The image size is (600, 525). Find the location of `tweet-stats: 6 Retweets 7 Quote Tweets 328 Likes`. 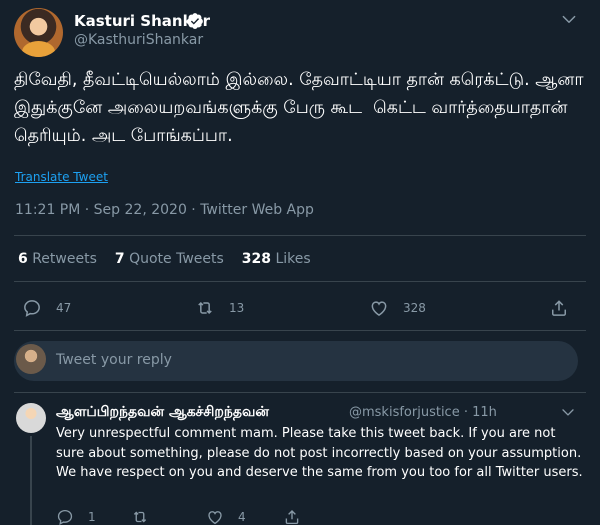

tweet-stats: 6 Retweets 7 Quote Tweets 328 Likes is located at coordinates (164, 259).